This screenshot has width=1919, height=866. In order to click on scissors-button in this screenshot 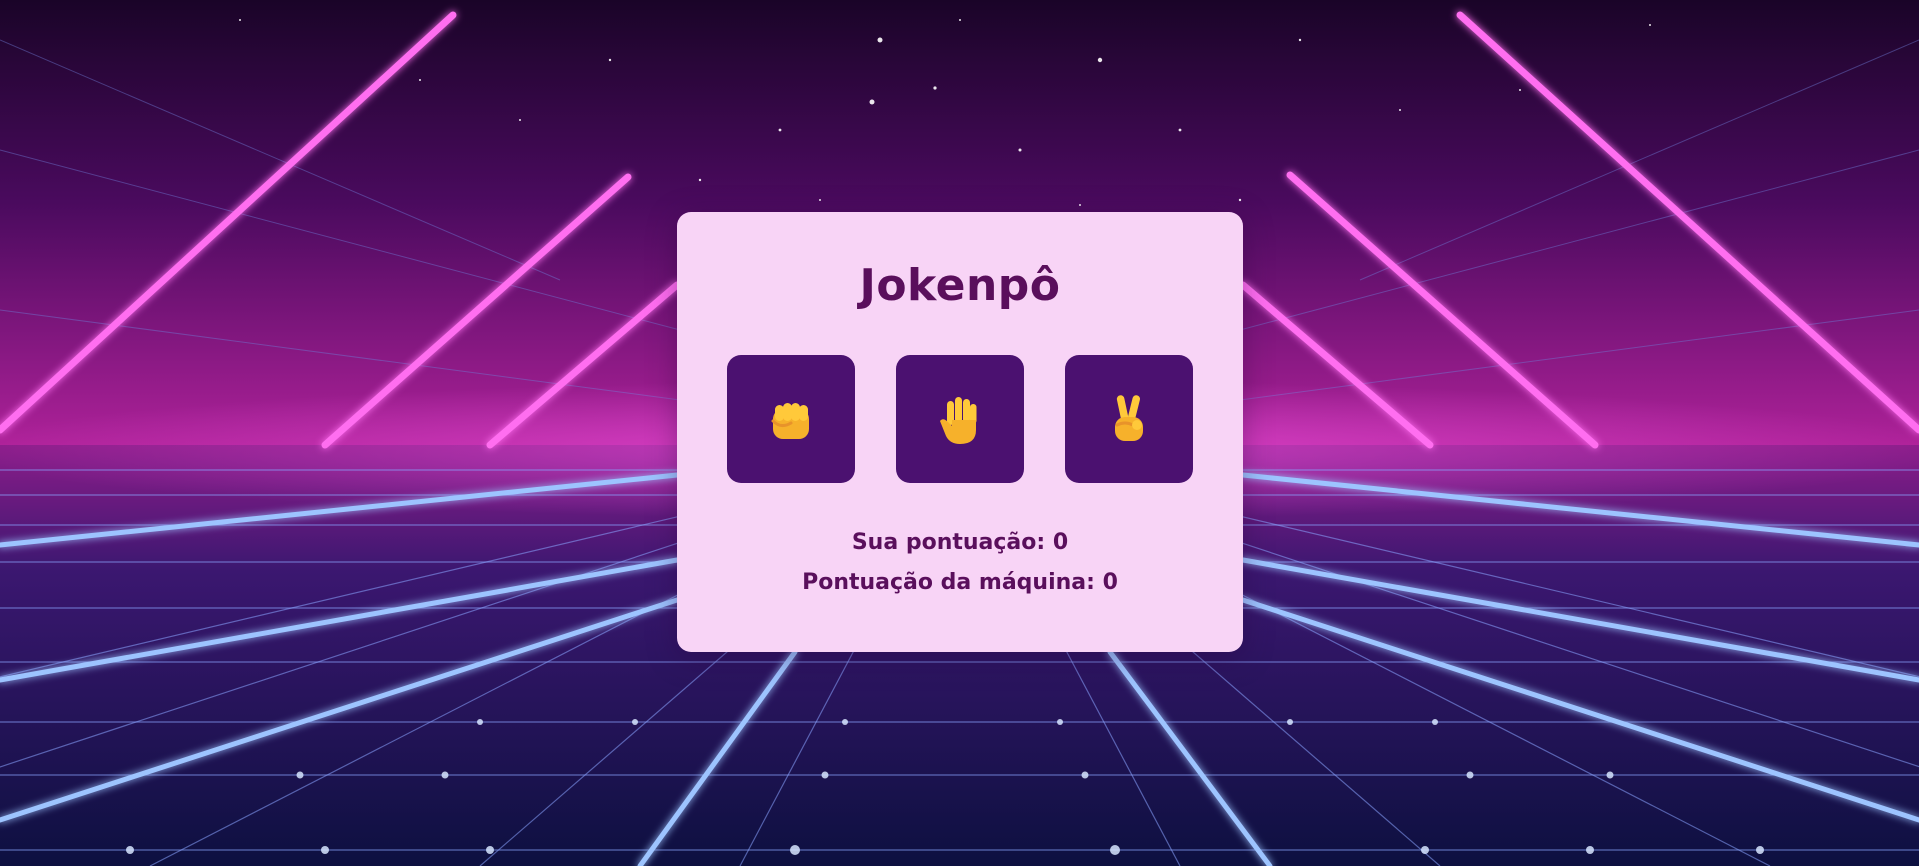, I will do `click(1129, 419)`.